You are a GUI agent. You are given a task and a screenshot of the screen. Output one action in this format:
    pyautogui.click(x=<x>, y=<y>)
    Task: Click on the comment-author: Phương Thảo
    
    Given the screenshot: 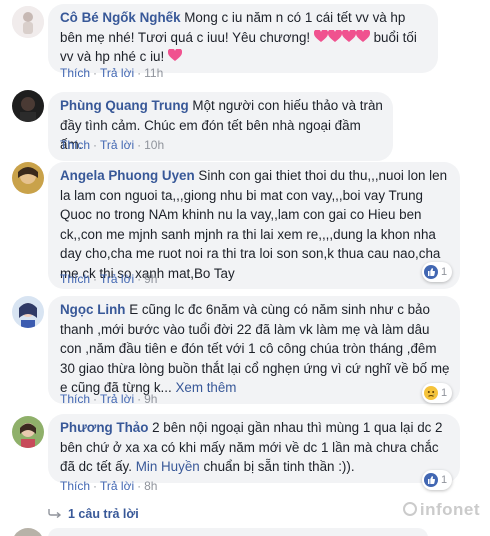 What is the action you would take?
    pyautogui.click(x=104, y=427)
    